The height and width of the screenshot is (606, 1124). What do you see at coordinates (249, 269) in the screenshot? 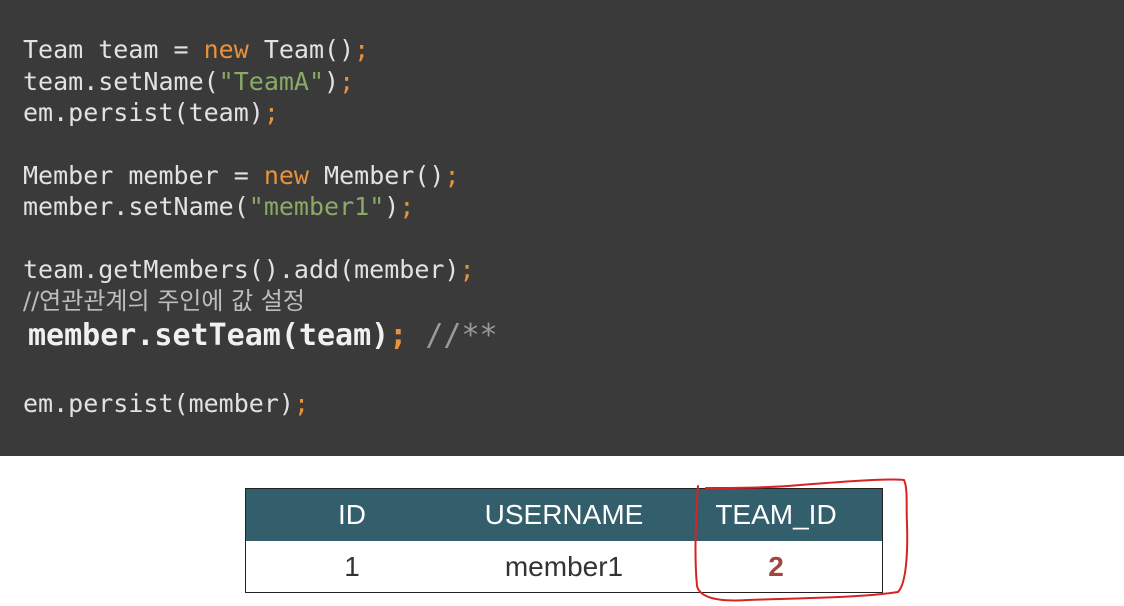
I see `code-line-6: team.getMembers().add(member);` at bounding box center [249, 269].